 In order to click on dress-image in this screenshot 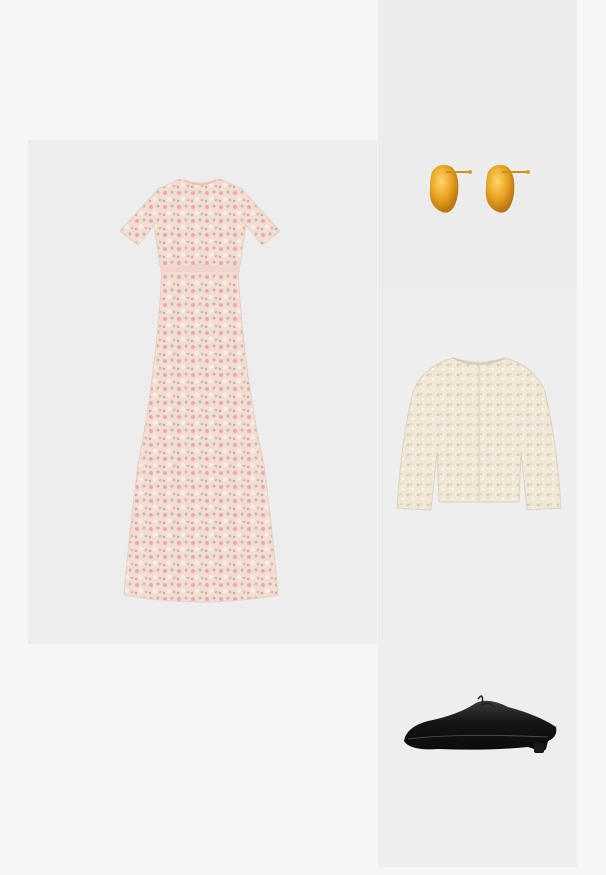, I will do `click(200, 390)`.